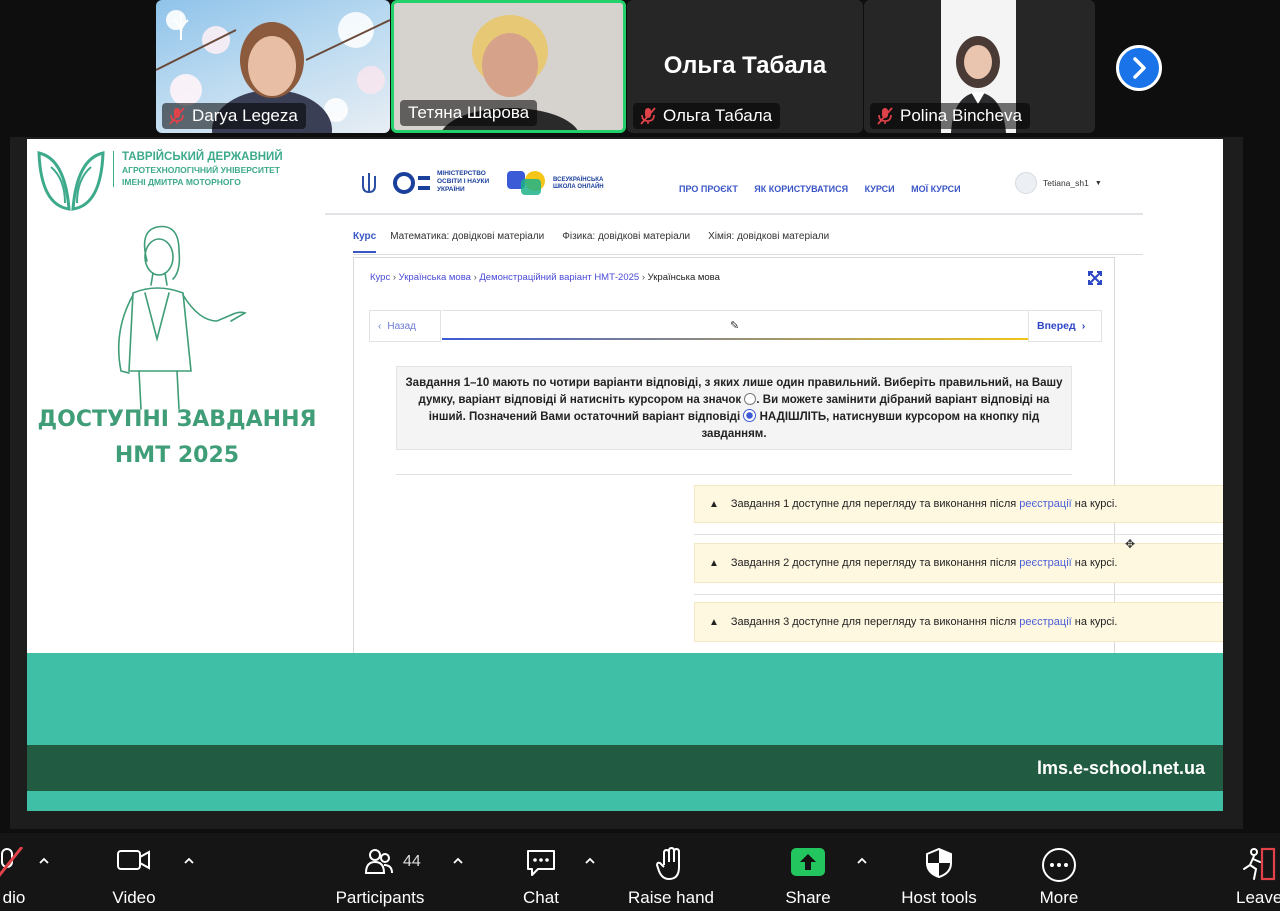 The image size is (1280, 911). I want to click on fullscreen-icon, so click(1095, 278).